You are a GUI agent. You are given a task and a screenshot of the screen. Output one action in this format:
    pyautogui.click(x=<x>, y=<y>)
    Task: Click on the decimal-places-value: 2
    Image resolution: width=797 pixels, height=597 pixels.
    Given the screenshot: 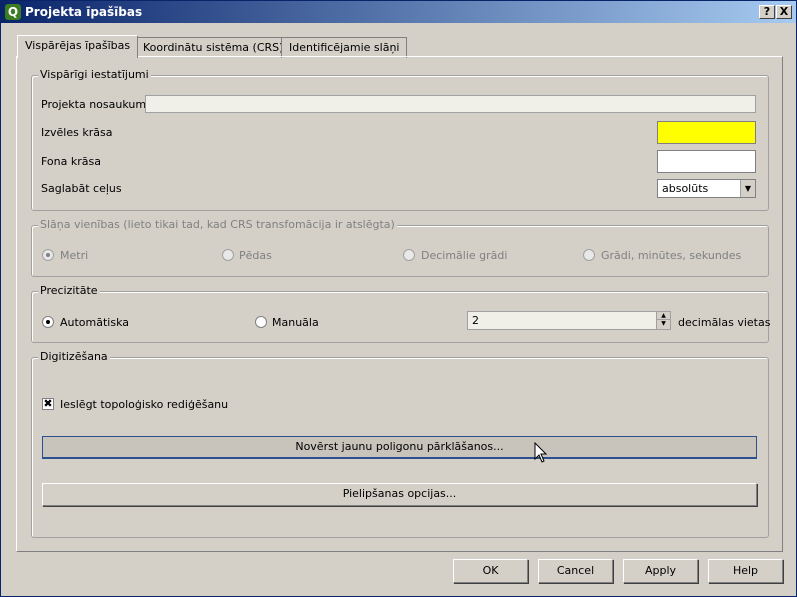 What is the action you would take?
    pyautogui.click(x=475, y=320)
    